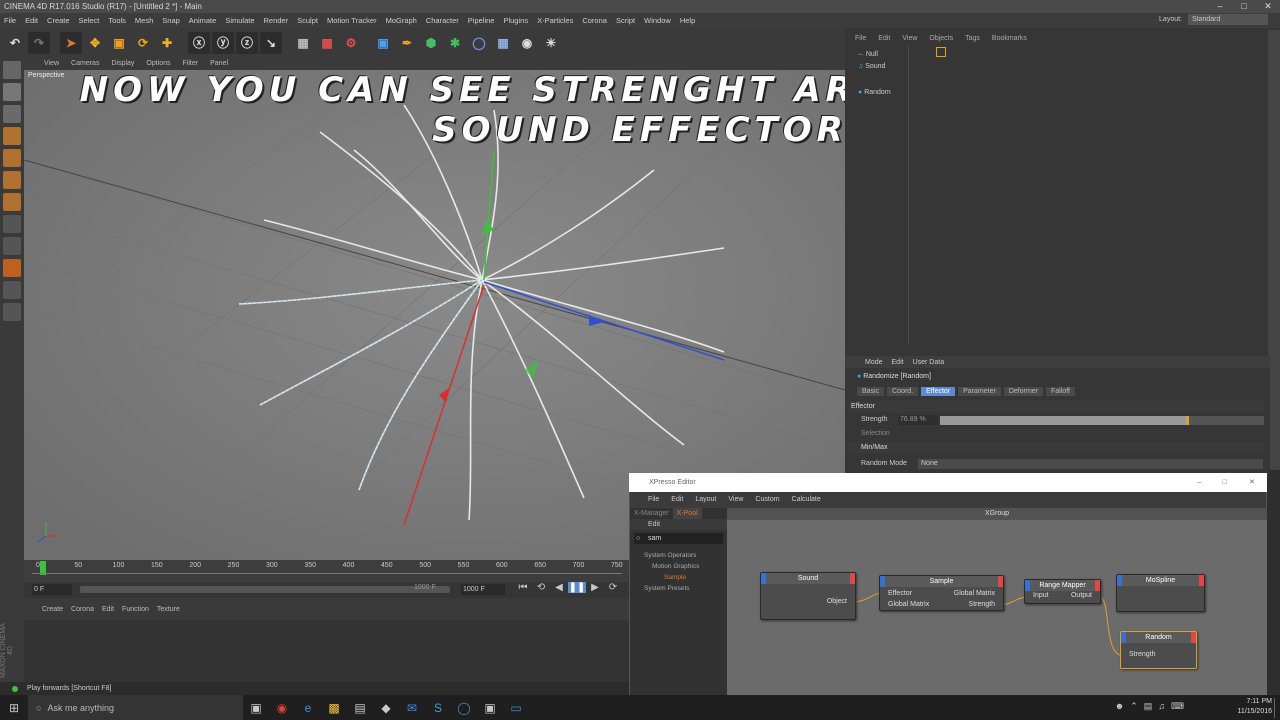  Describe the element at coordinates (438, 707) in the screenshot. I see `skype-icon: S` at that location.